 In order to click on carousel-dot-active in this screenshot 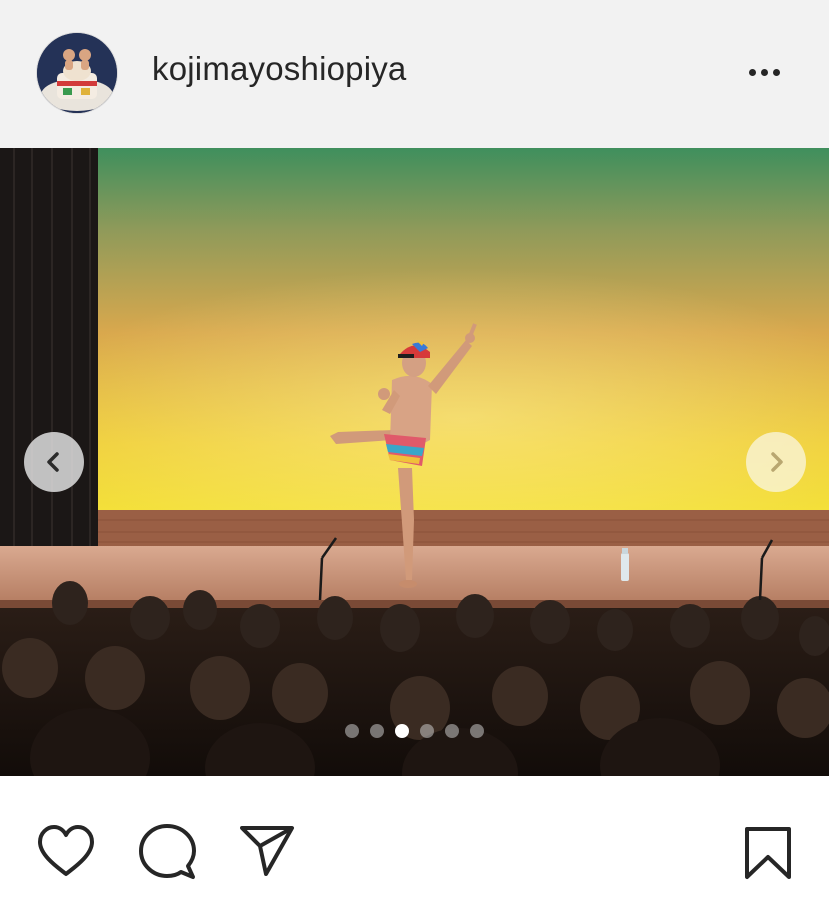, I will do `click(402, 731)`.